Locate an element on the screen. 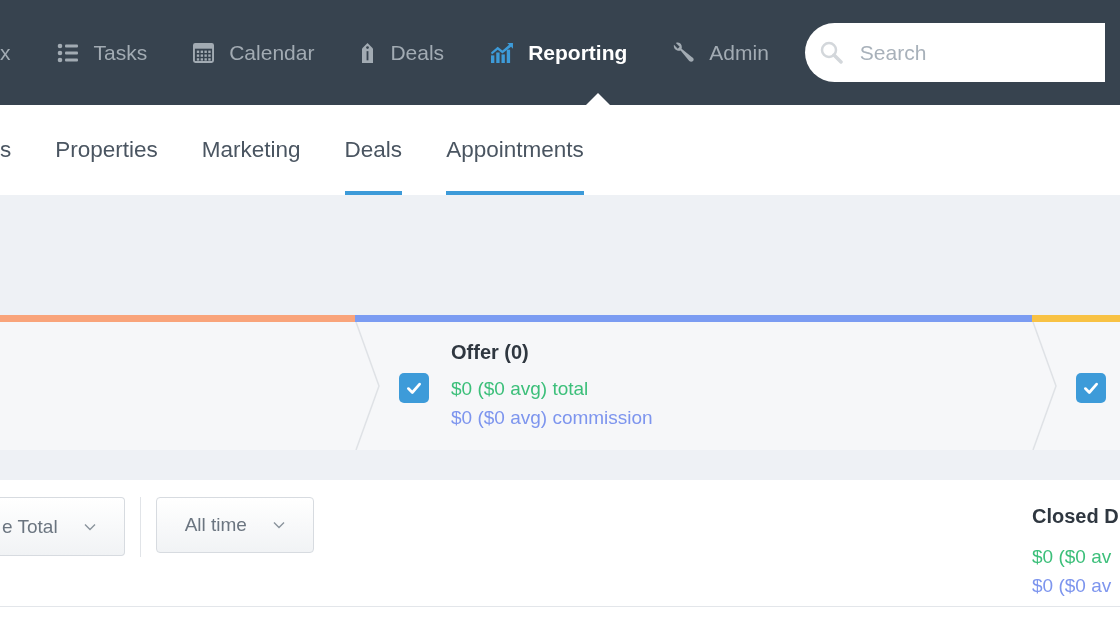  sub-tab: Marketing is located at coordinates (251, 150).